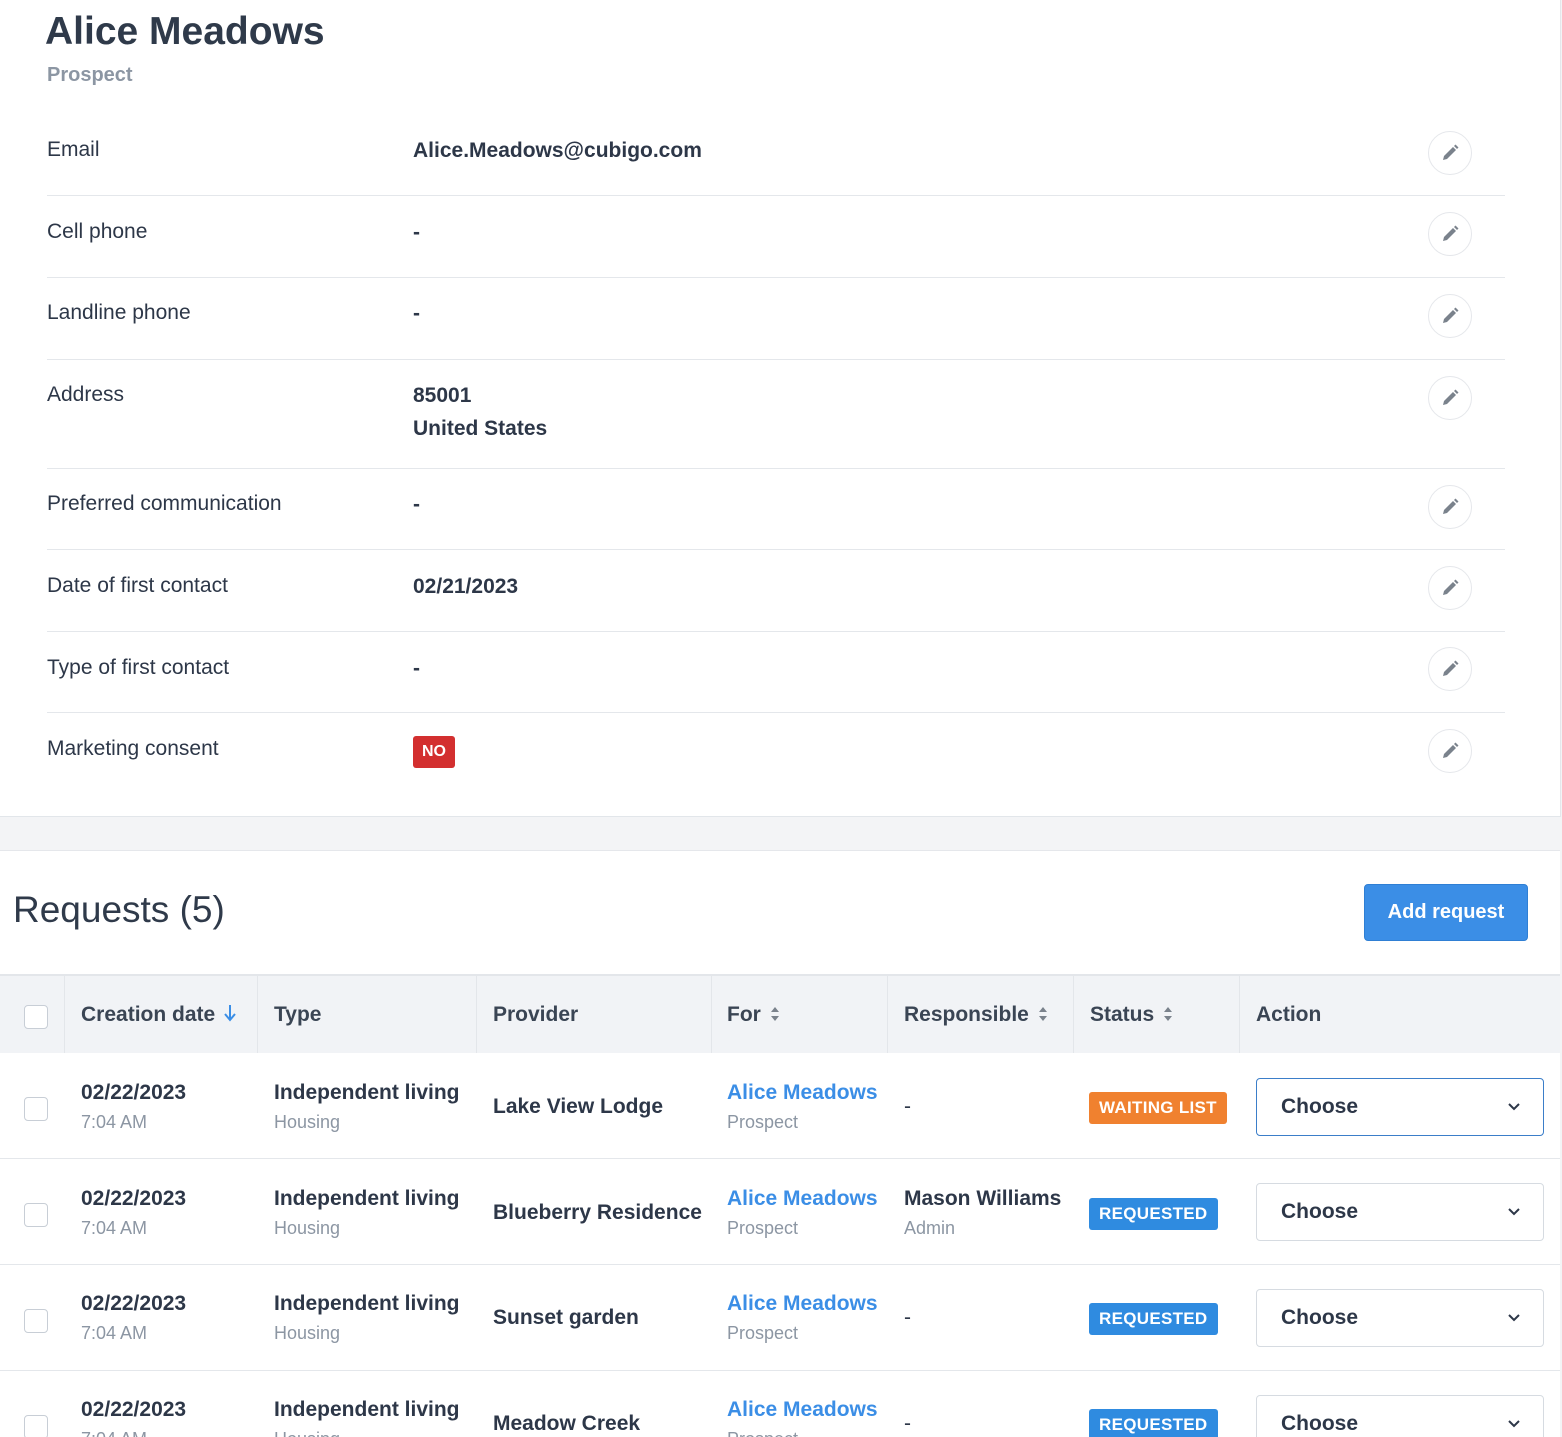 The image size is (1562, 1437). I want to click on marketing-consent-value: NO, so click(434, 750).